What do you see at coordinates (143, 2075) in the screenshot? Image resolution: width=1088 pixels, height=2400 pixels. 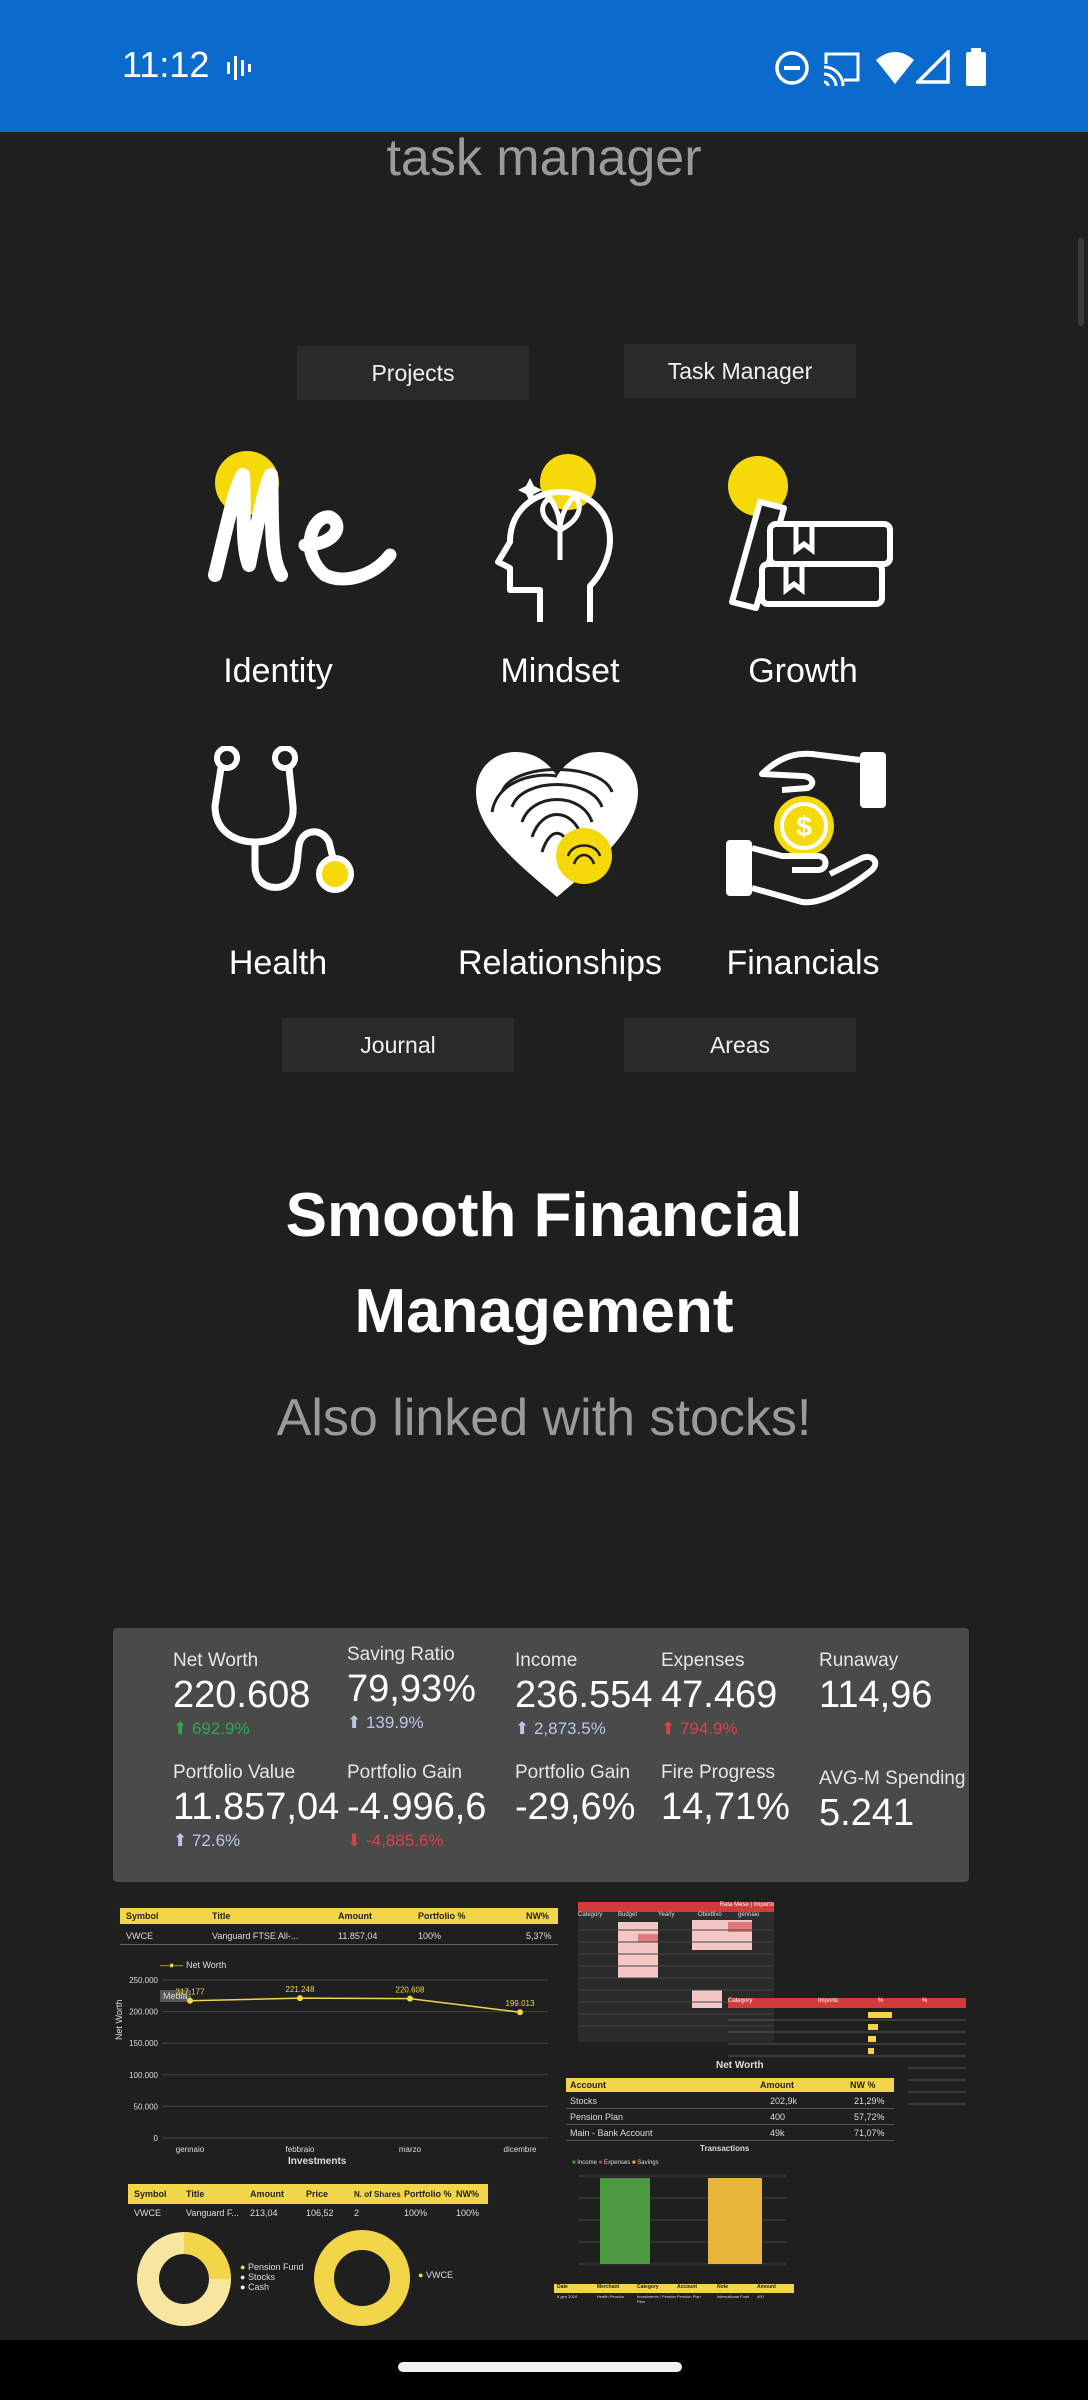 I see `y-tick-label: 100.000` at bounding box center [143, 2075].